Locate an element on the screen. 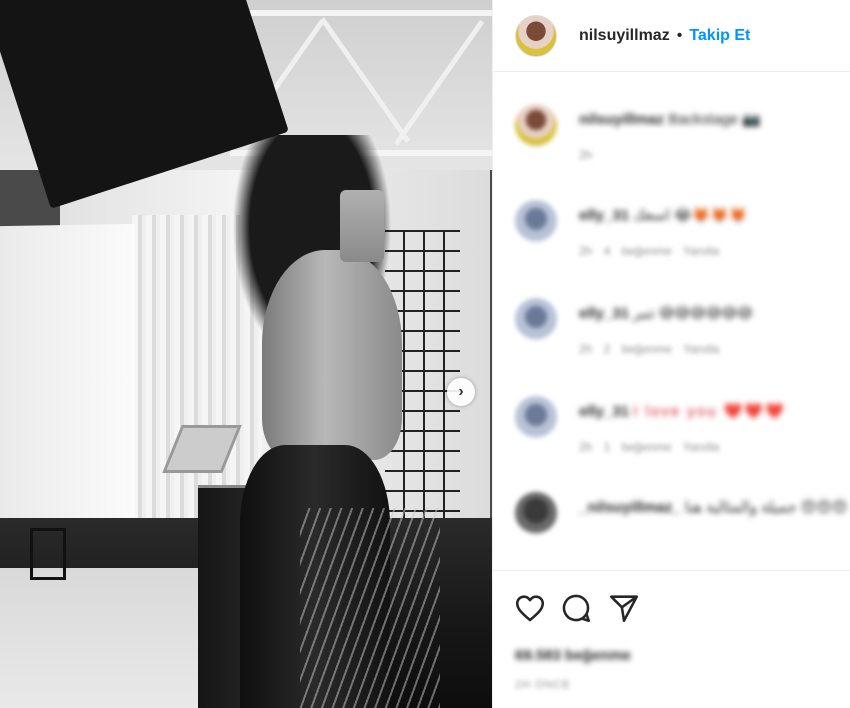  photo-beam is located at coordinates (361, 13).